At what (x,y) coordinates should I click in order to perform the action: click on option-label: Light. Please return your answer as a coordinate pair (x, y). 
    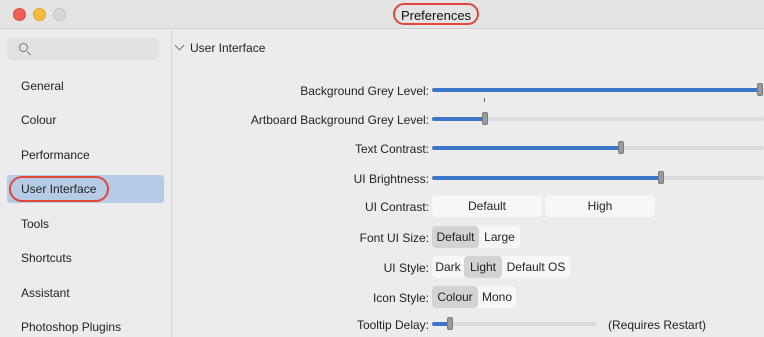
    Looking at the image, I should click on (483, 267).